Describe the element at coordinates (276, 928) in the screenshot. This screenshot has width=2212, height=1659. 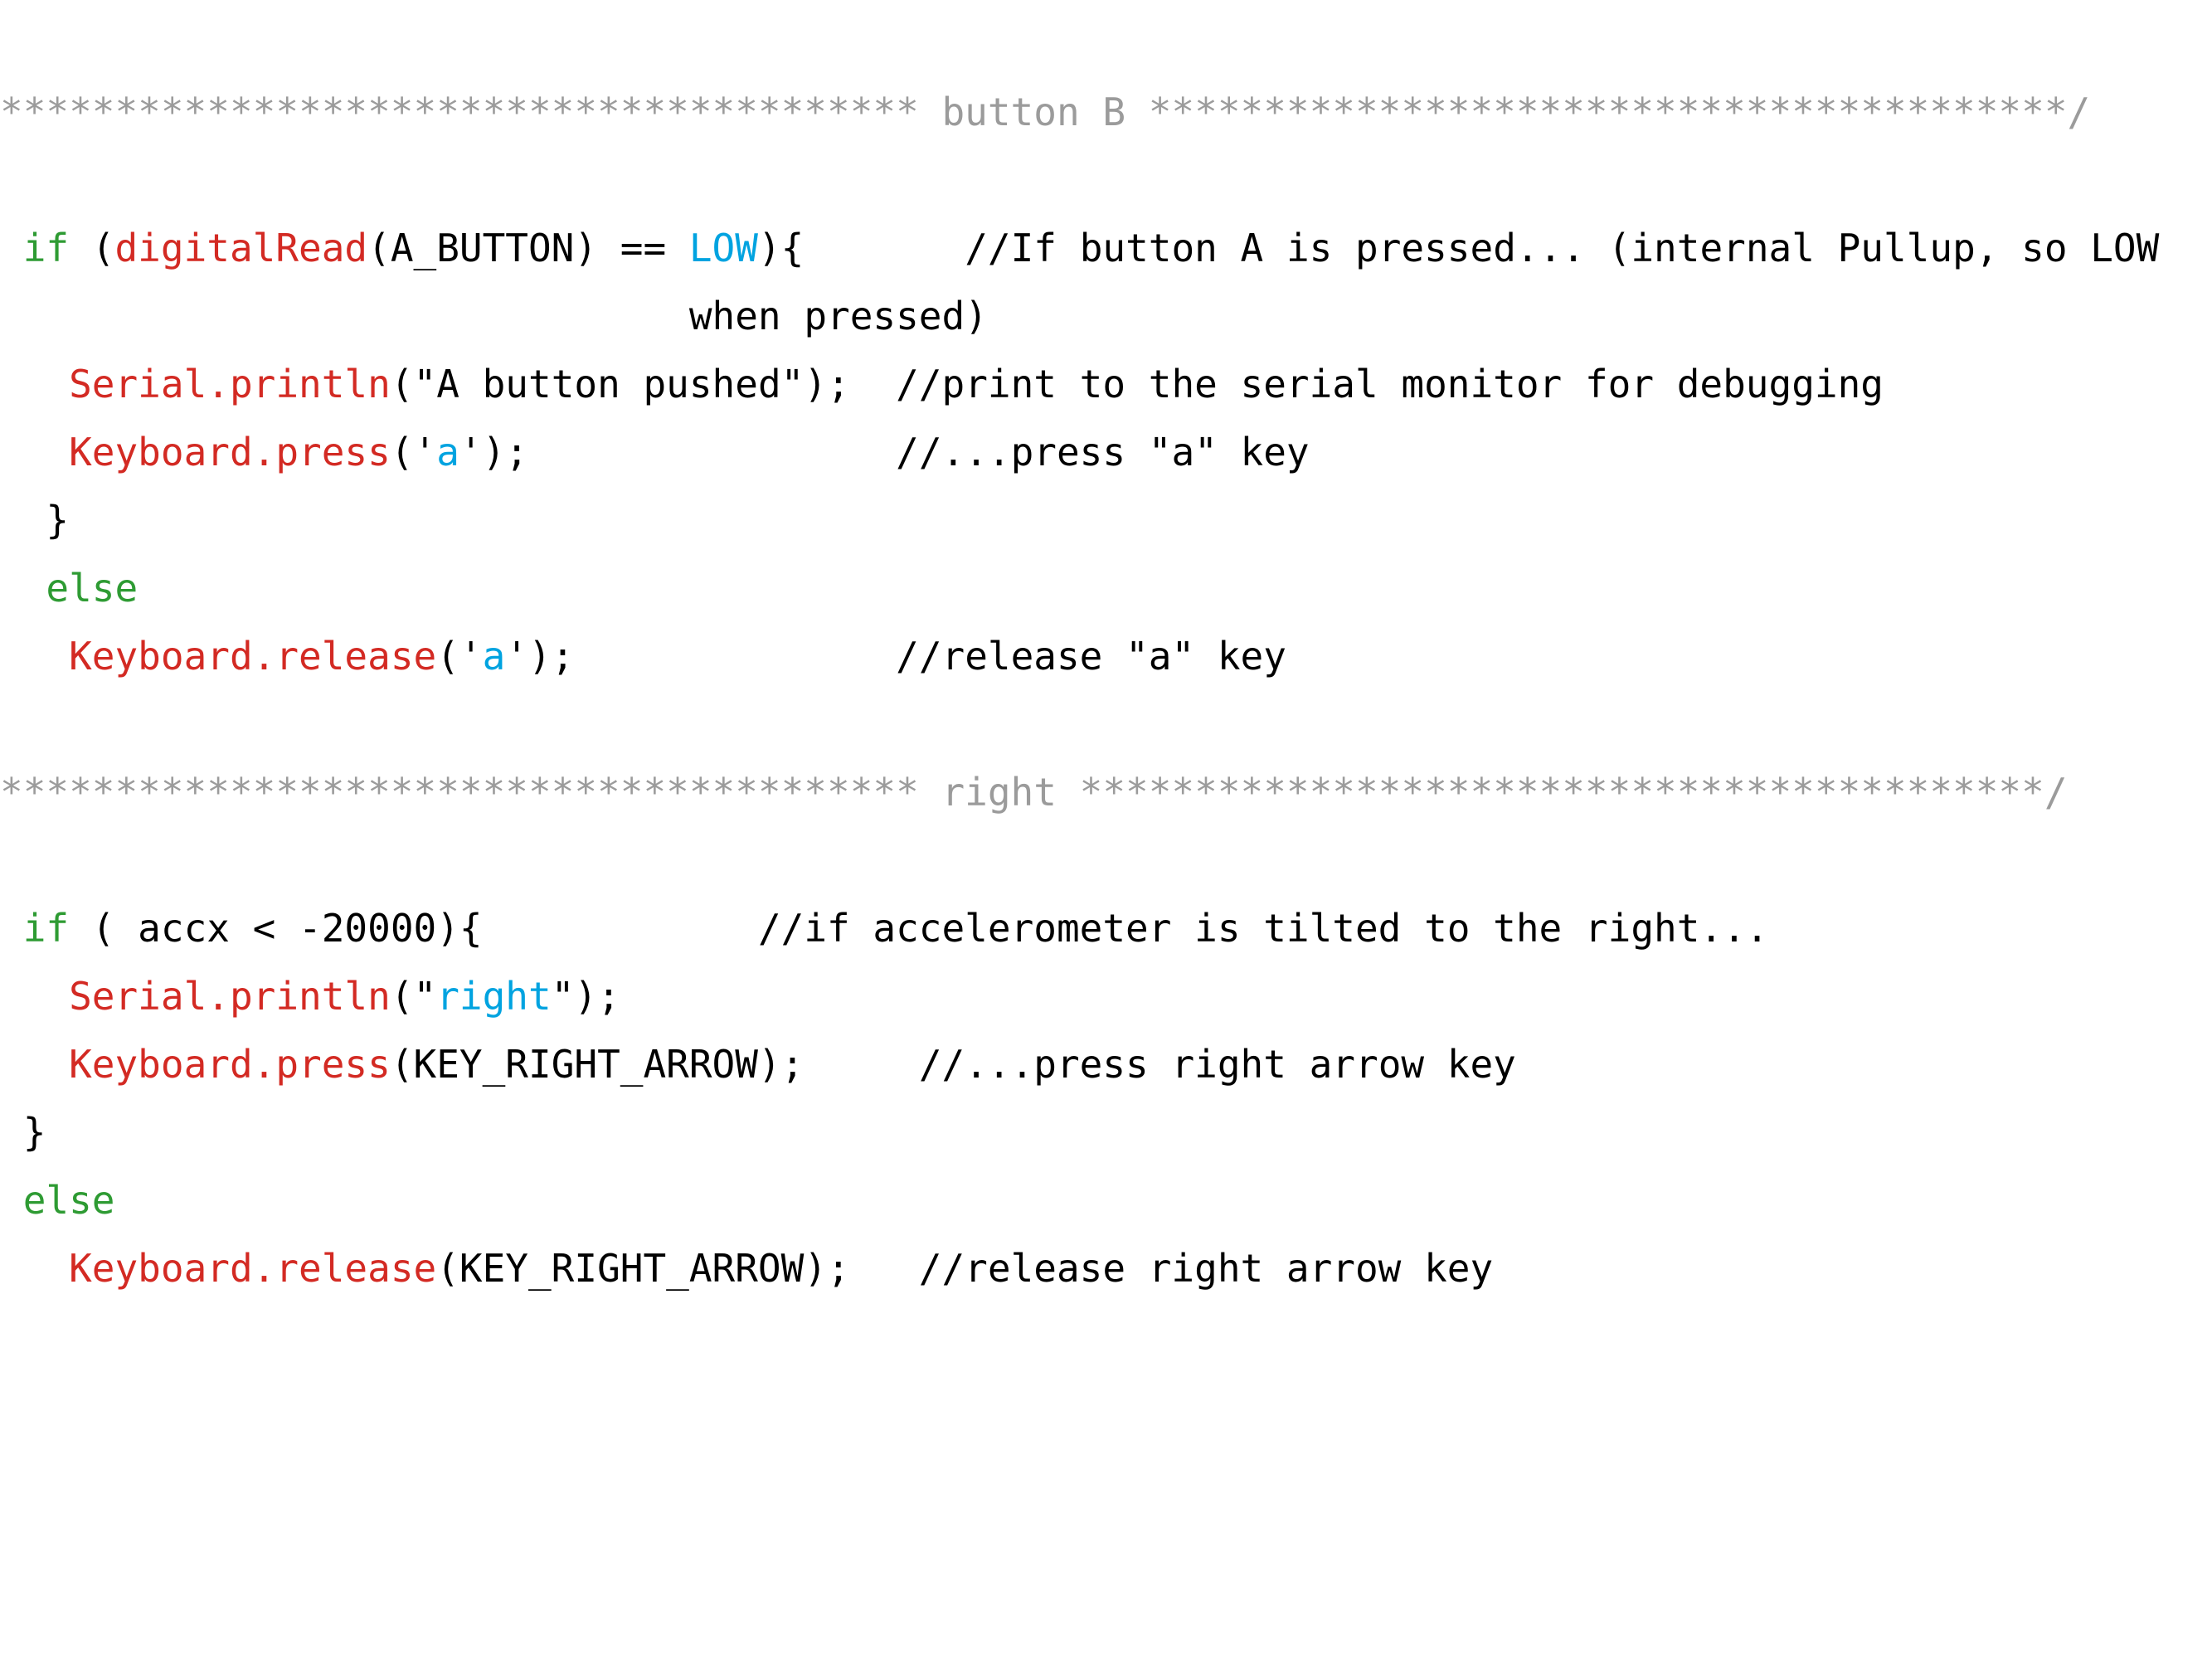
I see `token-plain: ( accx < -20000){` at that location.